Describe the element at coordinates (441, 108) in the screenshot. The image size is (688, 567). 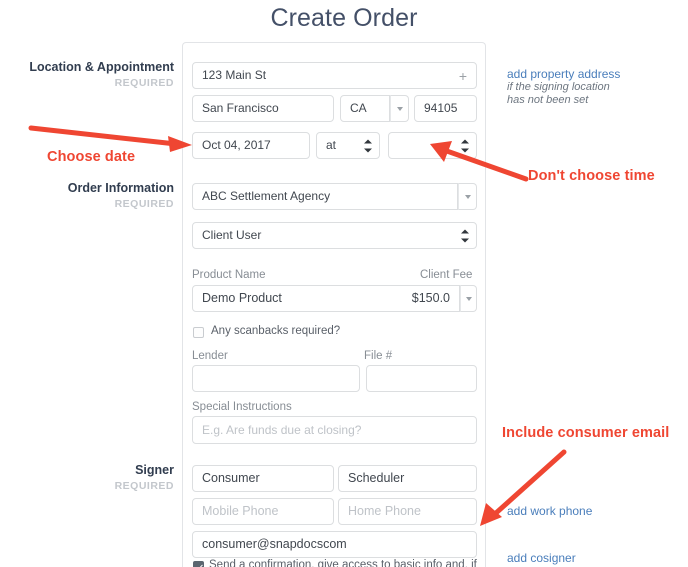
I see `zip-value: 94105` at that location.